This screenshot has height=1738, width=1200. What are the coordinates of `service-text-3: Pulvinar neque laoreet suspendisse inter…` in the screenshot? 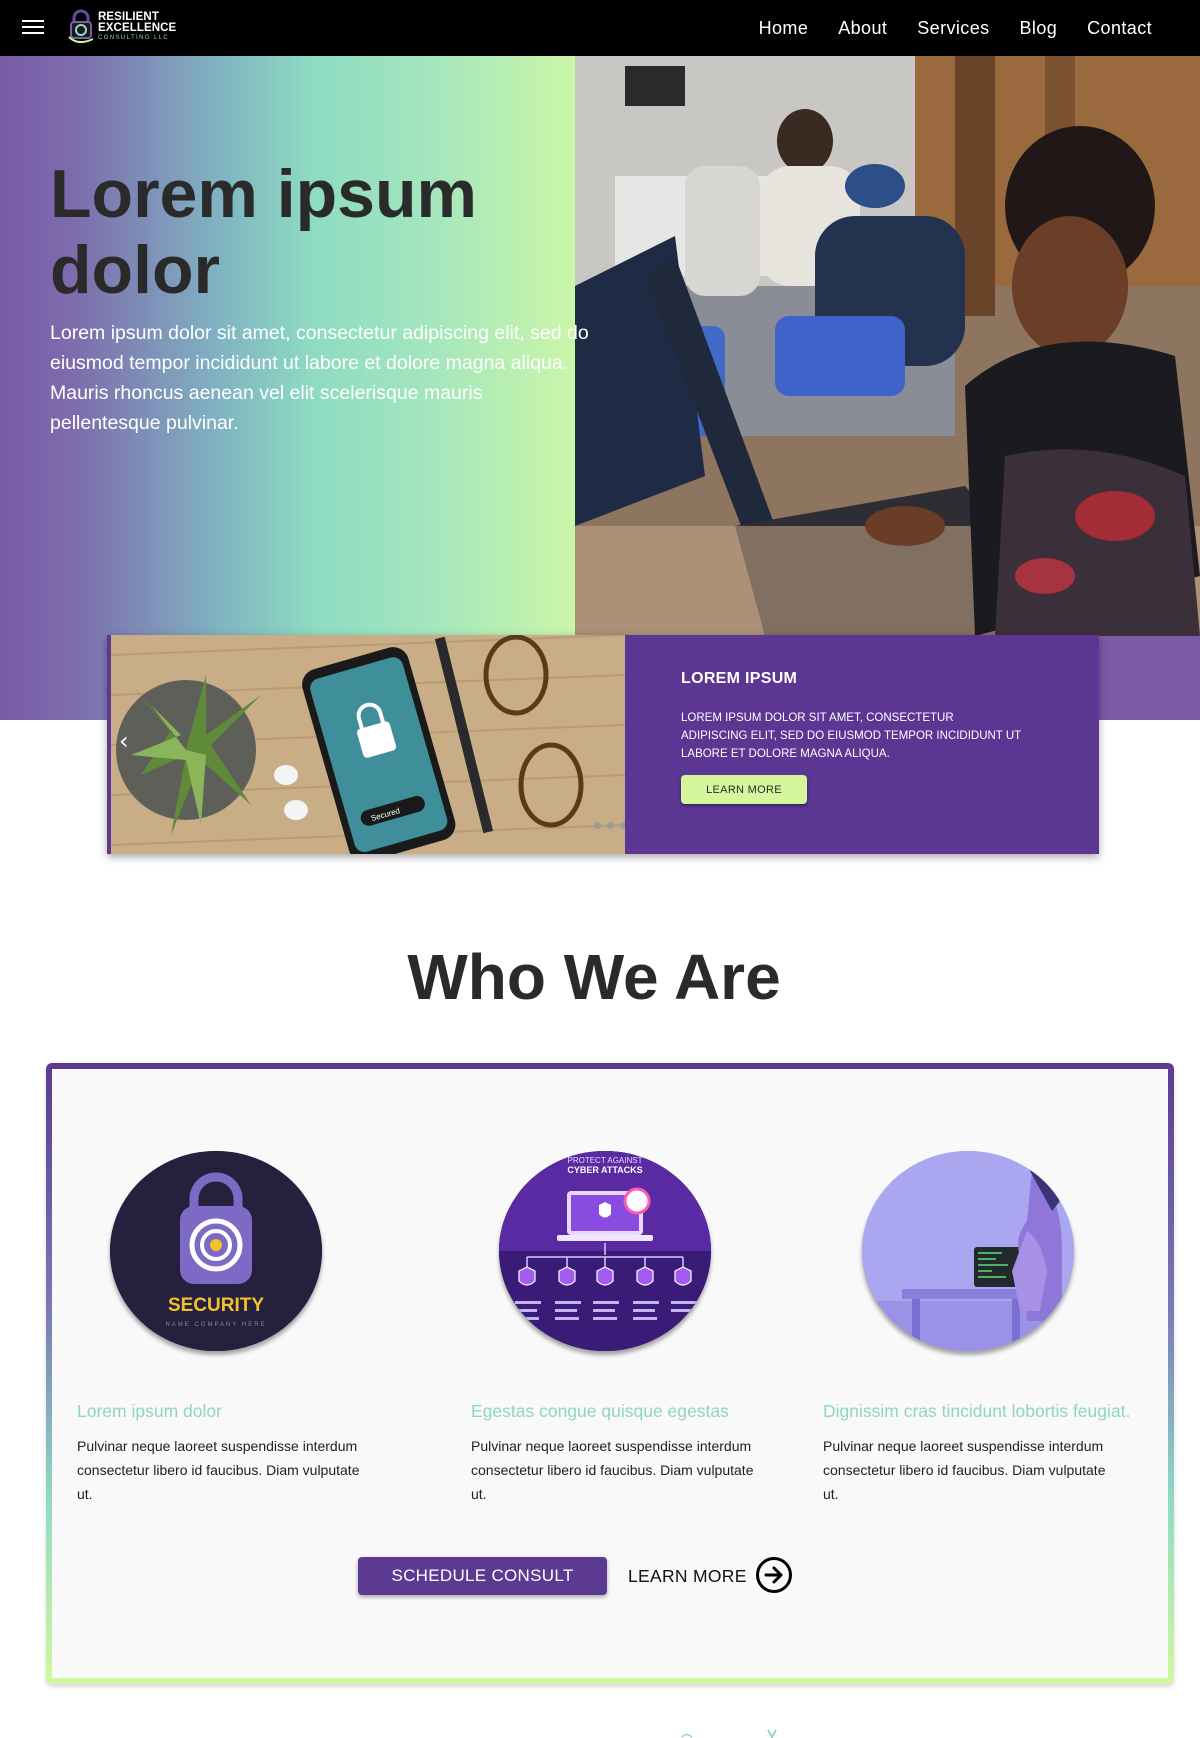 It's located at (964, 1470).